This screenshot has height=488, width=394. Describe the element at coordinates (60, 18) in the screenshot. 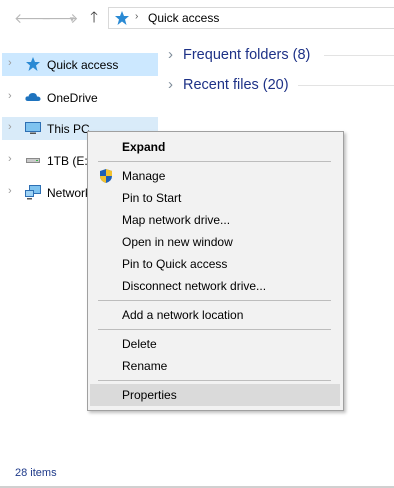

I see `forward-button: 🡒` at that location.